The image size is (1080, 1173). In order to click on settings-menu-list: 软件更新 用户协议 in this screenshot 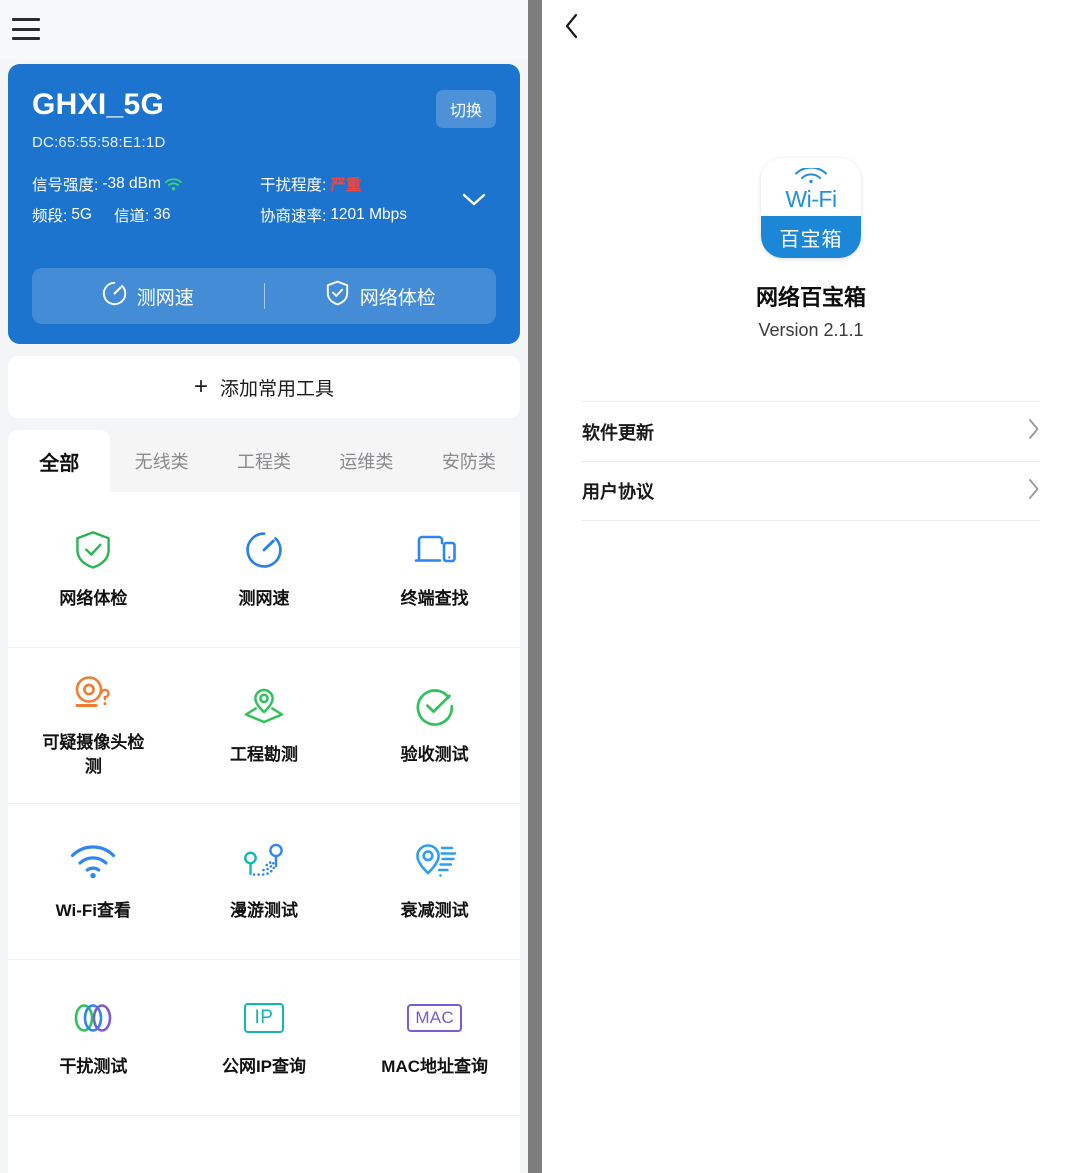, I will do `click(811, 461)`.